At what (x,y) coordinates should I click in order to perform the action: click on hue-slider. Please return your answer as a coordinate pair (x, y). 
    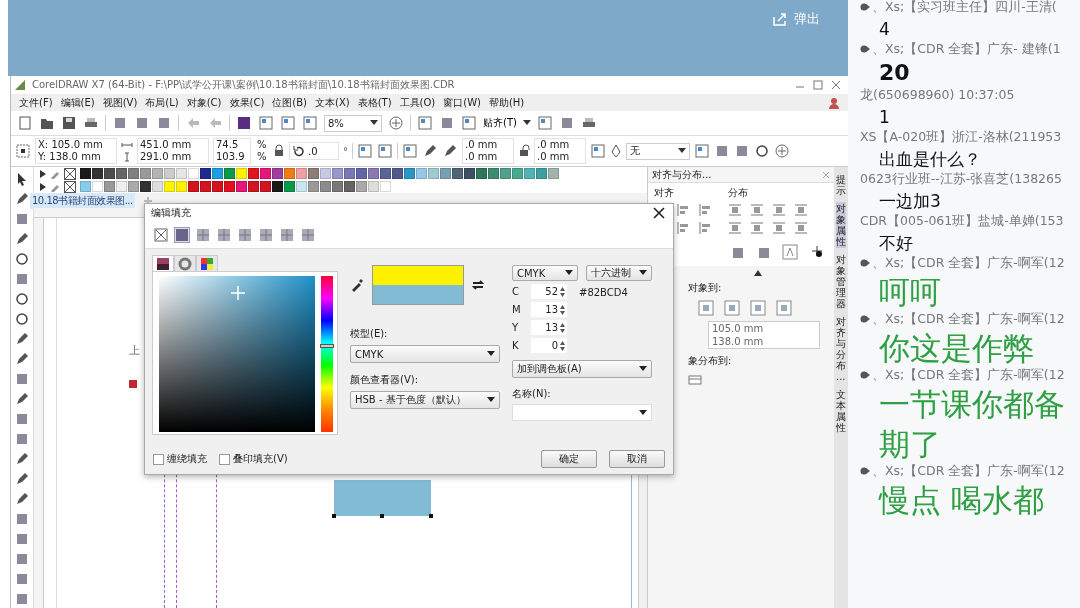
    Looking at the image, I should click on (327, 354).